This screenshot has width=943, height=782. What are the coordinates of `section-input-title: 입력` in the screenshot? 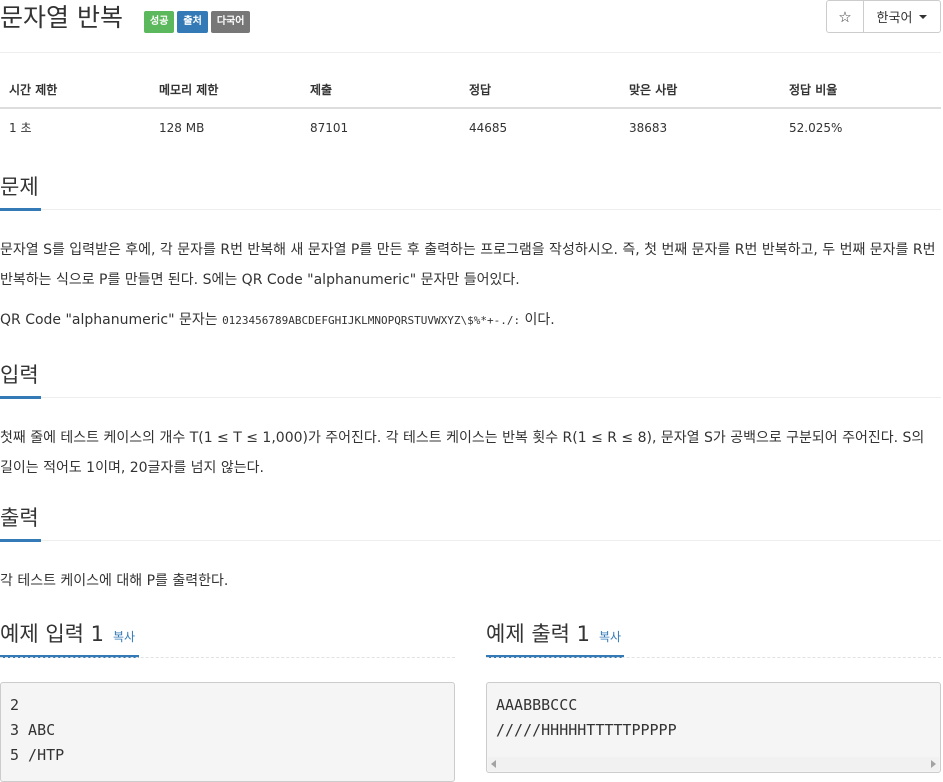 It's located at (19, 375).